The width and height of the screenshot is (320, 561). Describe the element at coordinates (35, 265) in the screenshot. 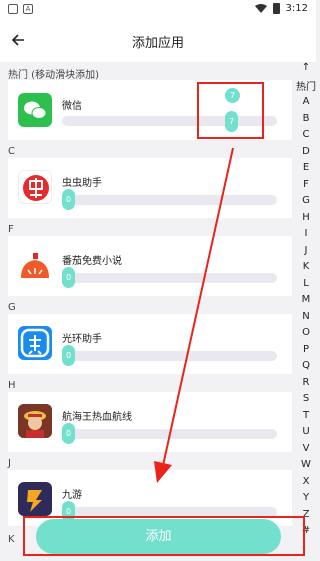

I see `tomato-novel-icon` at that location.